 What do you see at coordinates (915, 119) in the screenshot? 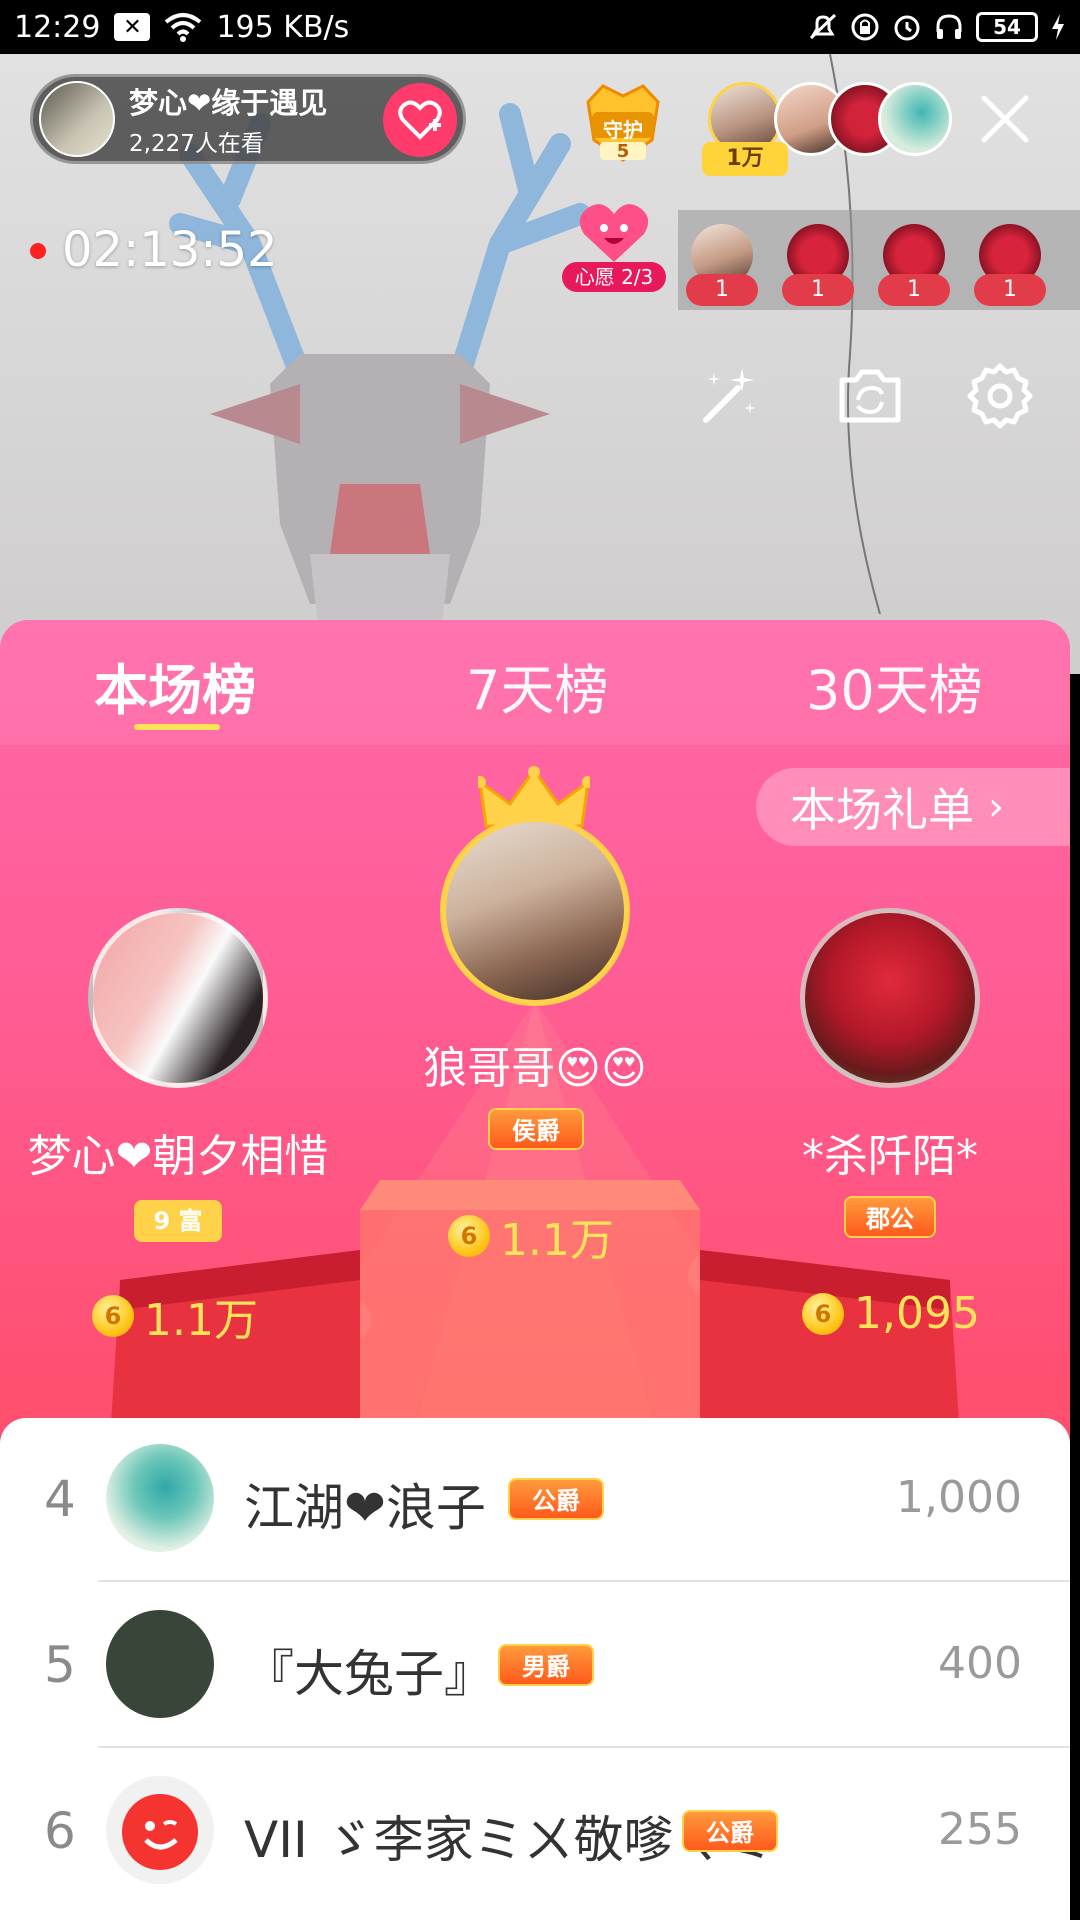
I see `viewer-avatar` at bounding box center [915, 119].